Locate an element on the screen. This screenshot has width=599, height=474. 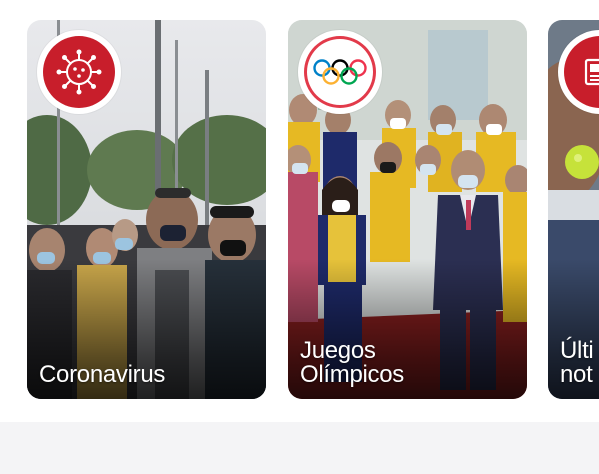
story-card-latest-news: Últi not is located at coordinates (573, 209).